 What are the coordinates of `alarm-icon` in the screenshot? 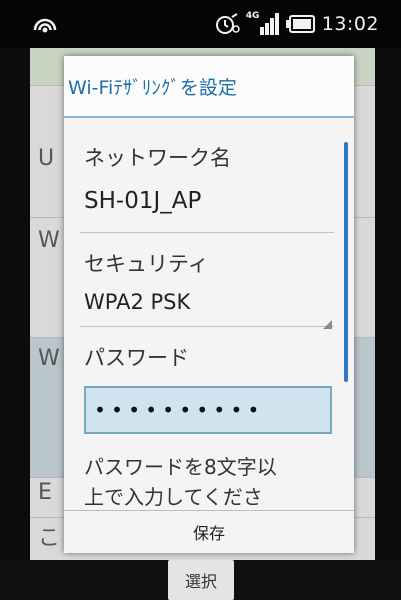 It's located at (227, 23).